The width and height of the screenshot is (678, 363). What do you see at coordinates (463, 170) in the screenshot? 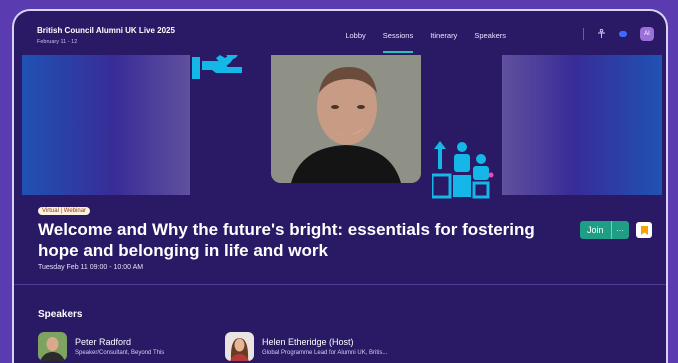
I see `people-growth-icon` at bounding box center [463, 170].